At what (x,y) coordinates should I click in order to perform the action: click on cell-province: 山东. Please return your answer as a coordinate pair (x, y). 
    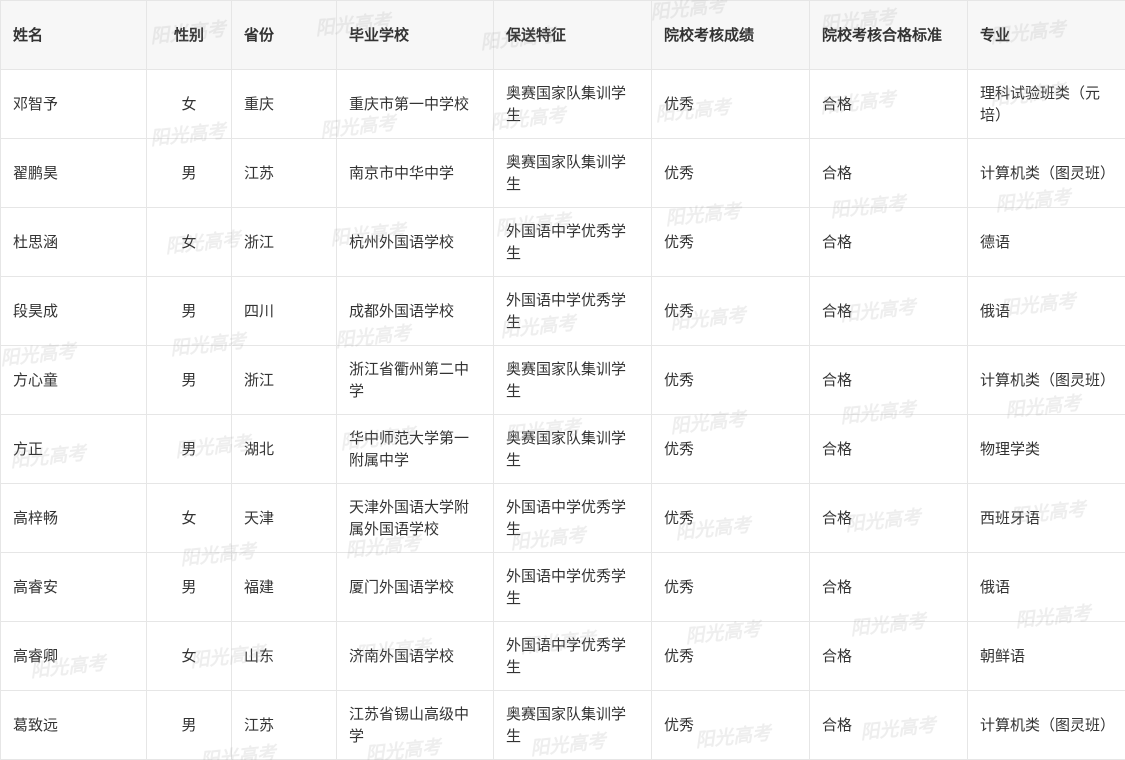
    Looking at the image, I should click on (284, 656).